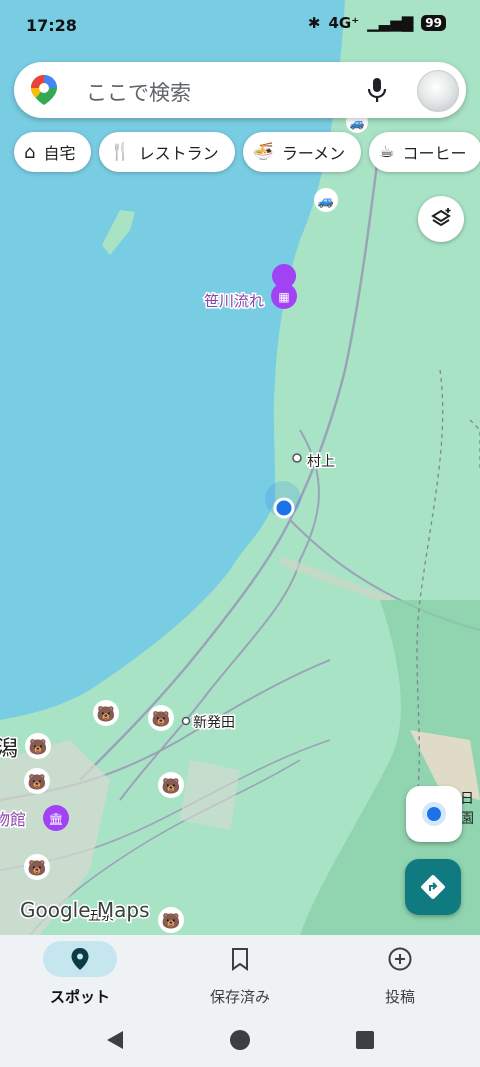  I want to click on coffee-cup-icon: ☕, so click(387, 152).